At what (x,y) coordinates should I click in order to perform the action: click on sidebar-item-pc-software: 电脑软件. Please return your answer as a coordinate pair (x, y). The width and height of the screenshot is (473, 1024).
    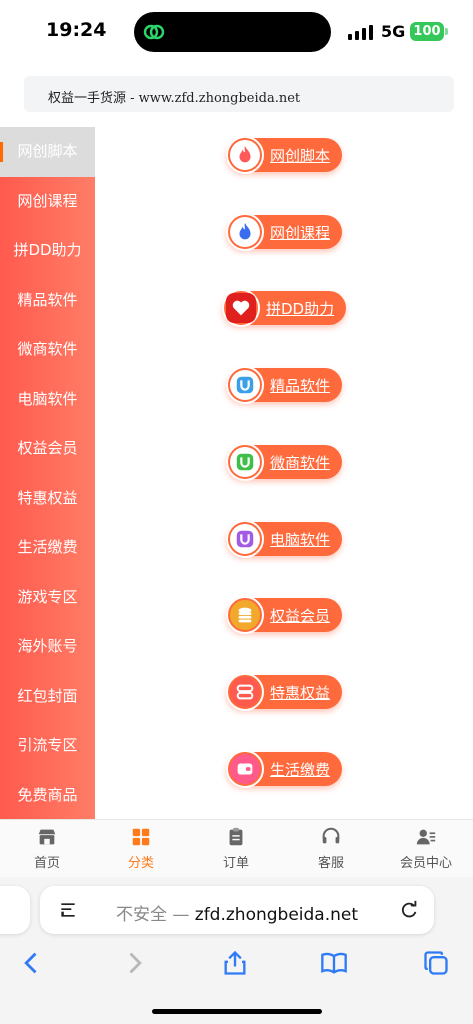
    Looking at the image, I should click on (47, 400).